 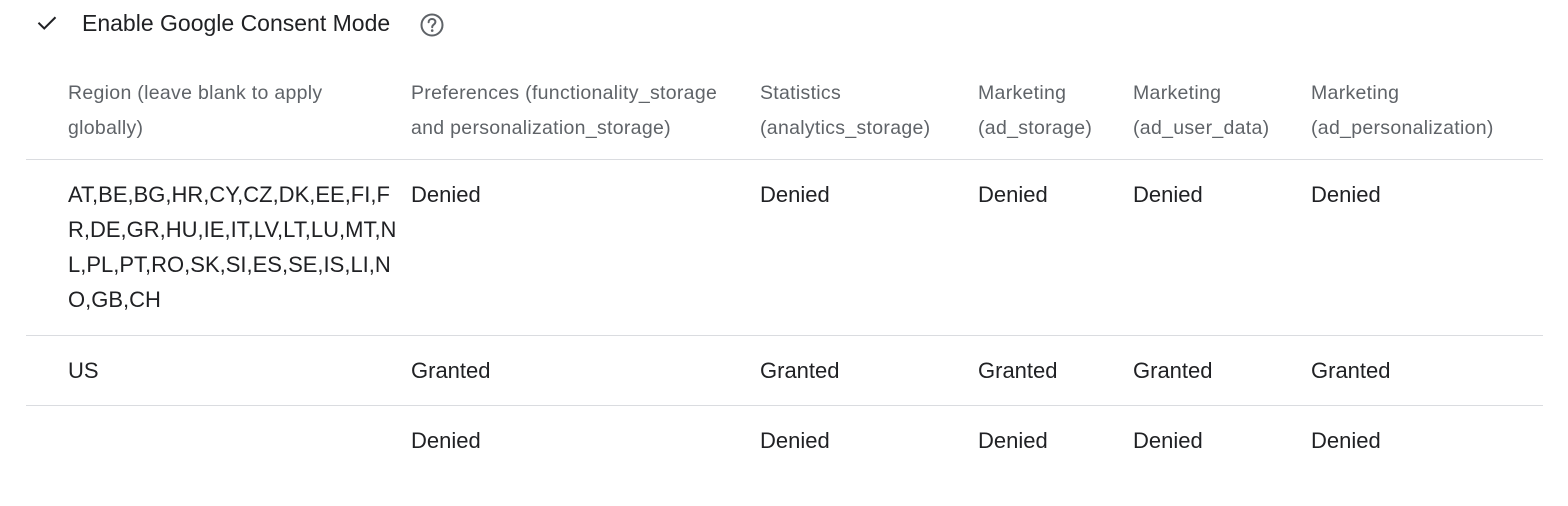 What do you see at coordinates (1018, 370) in the screenshot?
I see `ad-storage-cell: Granted` at bounding box center [1018, 370].